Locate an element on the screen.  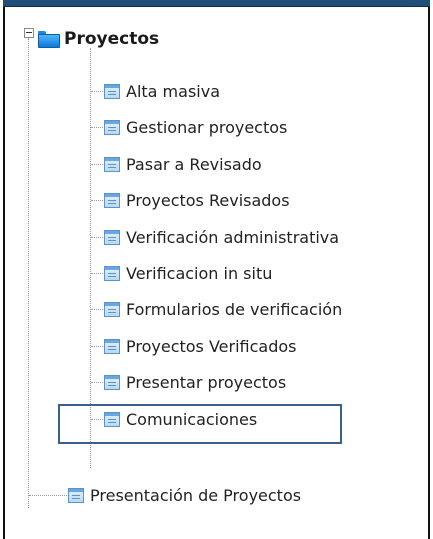
tree-connector-sibling is located at coordinates (48, 495).